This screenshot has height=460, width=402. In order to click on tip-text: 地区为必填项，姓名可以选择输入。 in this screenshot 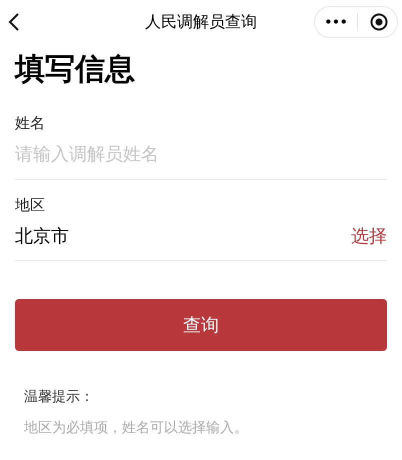, I will do `click(136, 428)`.